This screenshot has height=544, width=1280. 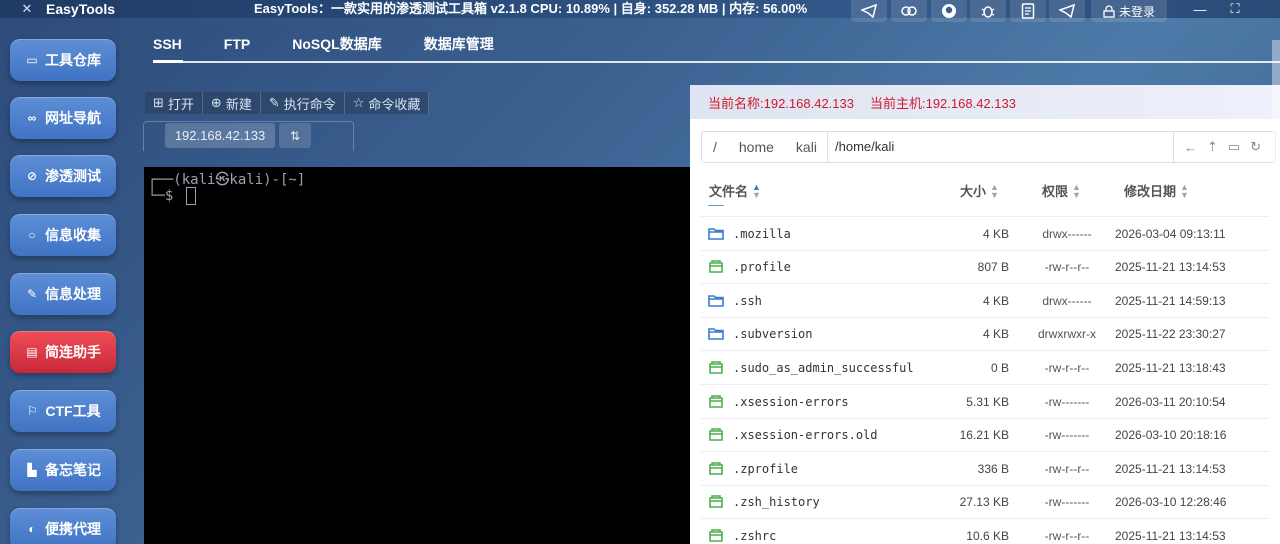 I want to click on link-button, so click(x=909, y=11).